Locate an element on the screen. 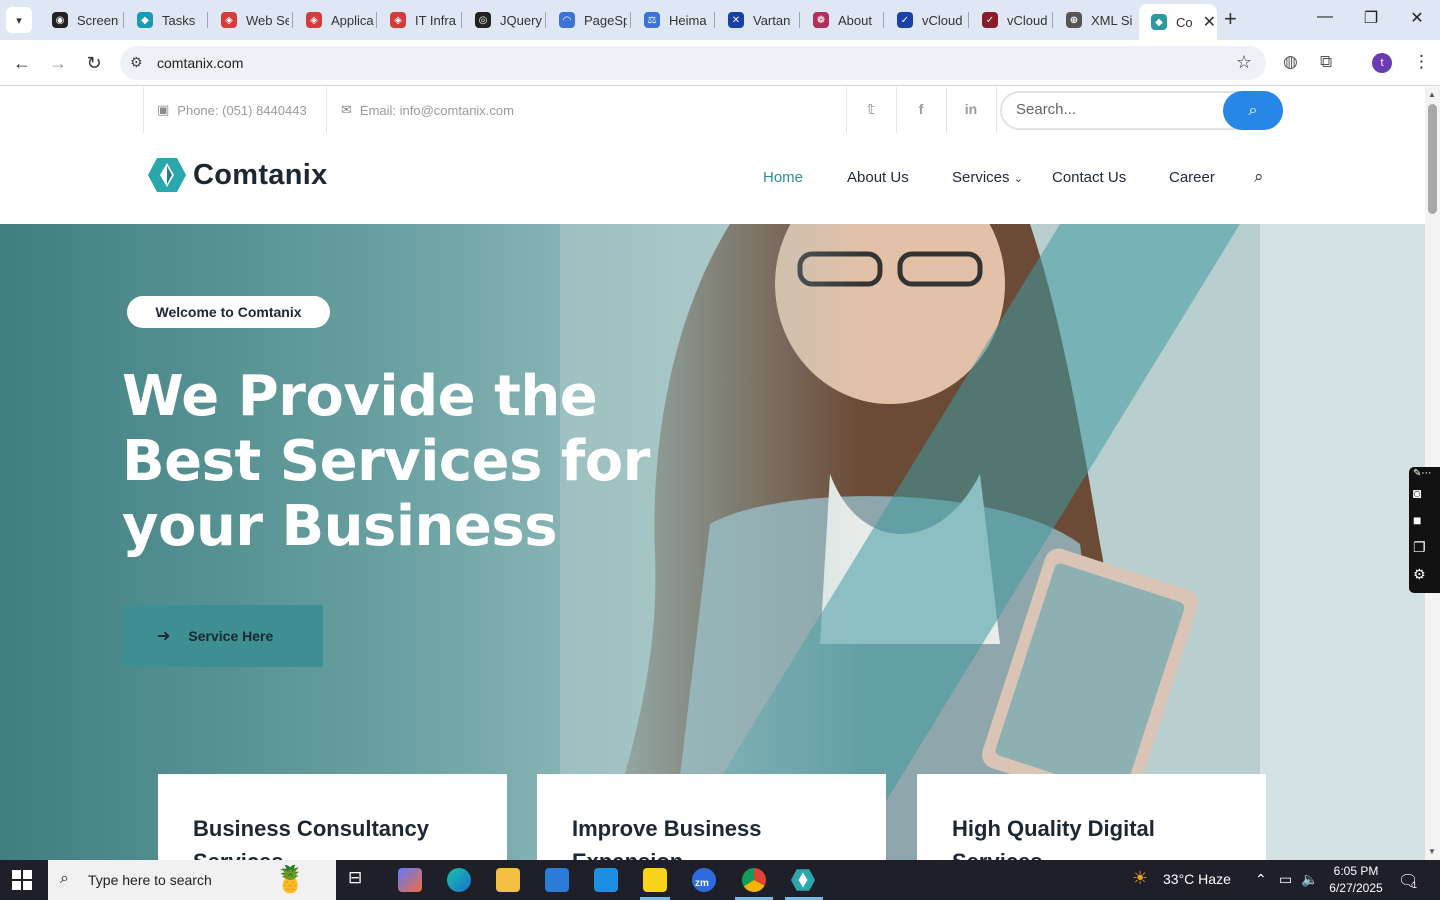 Image resolution: width=1440 pixels, height=900 pixels. file-explorer-icon is located at coordinates (508, 880).